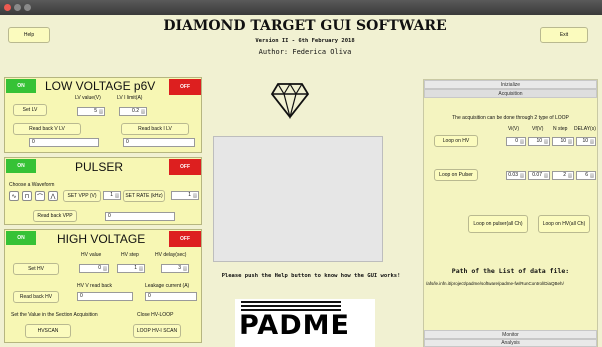  What do you see at coordinates (54, 315) in the screenshot?
I see `set-value-note: Set the Value in the Section Acquisition` at bounding box center [54, 315].